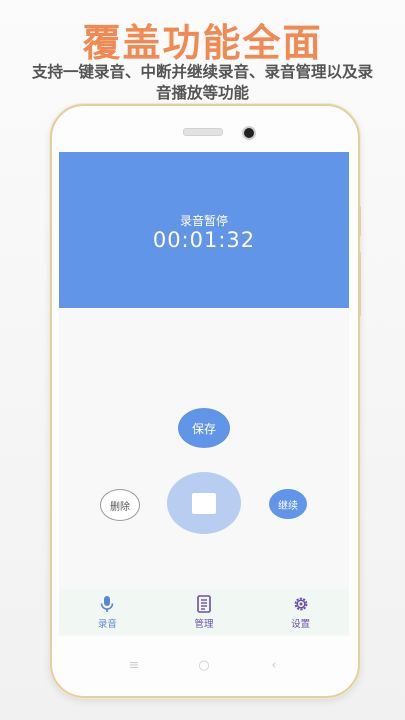 The width and height of the screenshot is (405, 720). I want to click on phone-camera, so click(249, 133).